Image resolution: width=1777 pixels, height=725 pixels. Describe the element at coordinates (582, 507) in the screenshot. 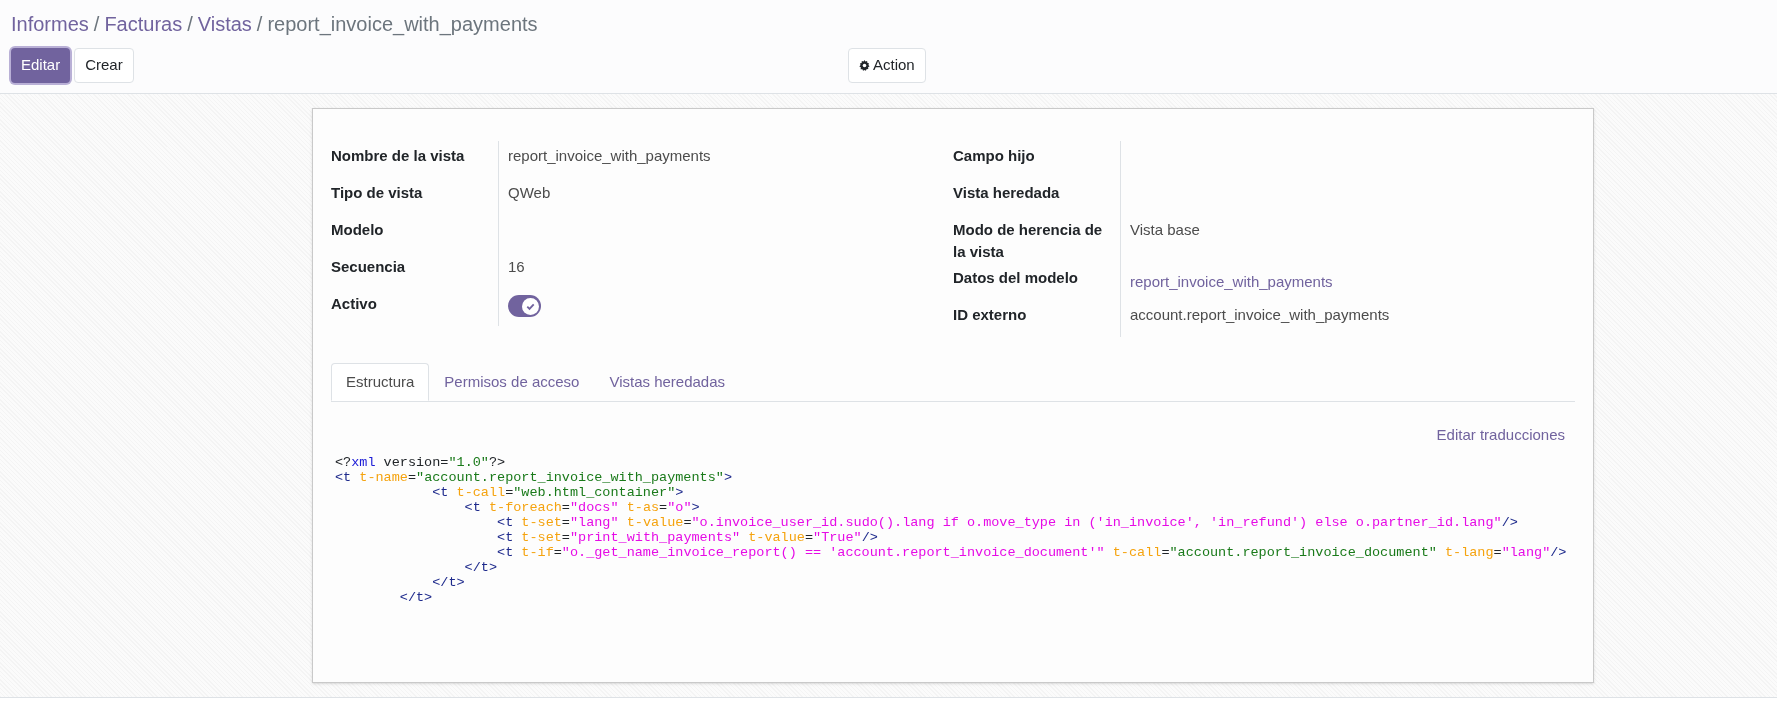

I see `code-line: <t t-foreach="docs" t-as="o">` at that location.